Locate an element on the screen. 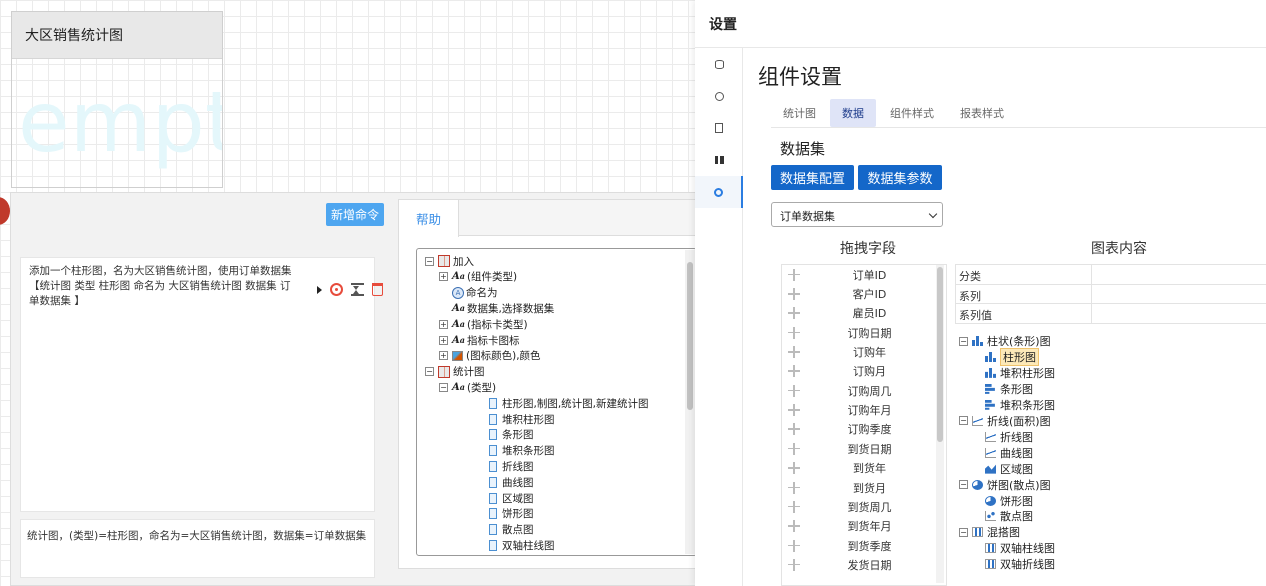  help-tree-node: − 加入 is located at coordinates (449, 261).